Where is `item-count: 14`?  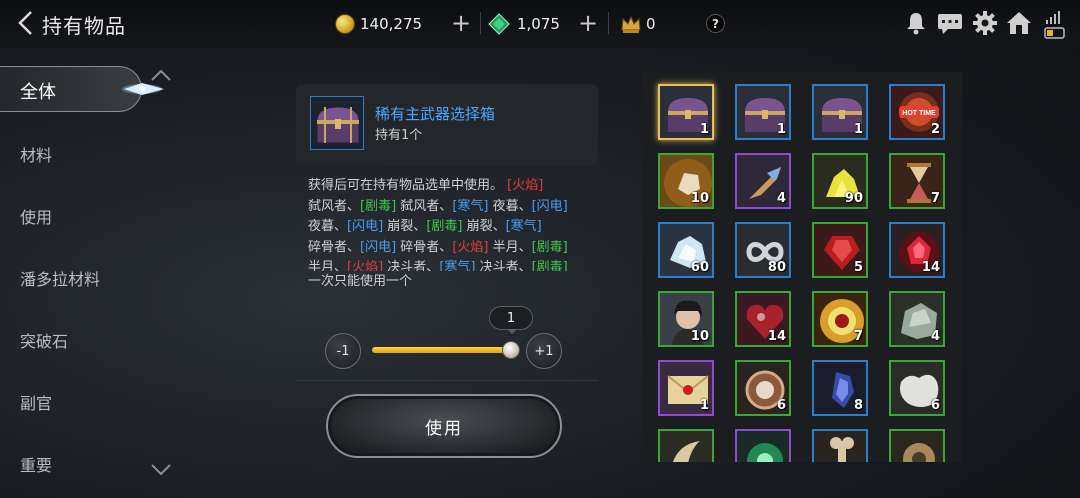 item-count: 14 is located at coordinates (930, 267).